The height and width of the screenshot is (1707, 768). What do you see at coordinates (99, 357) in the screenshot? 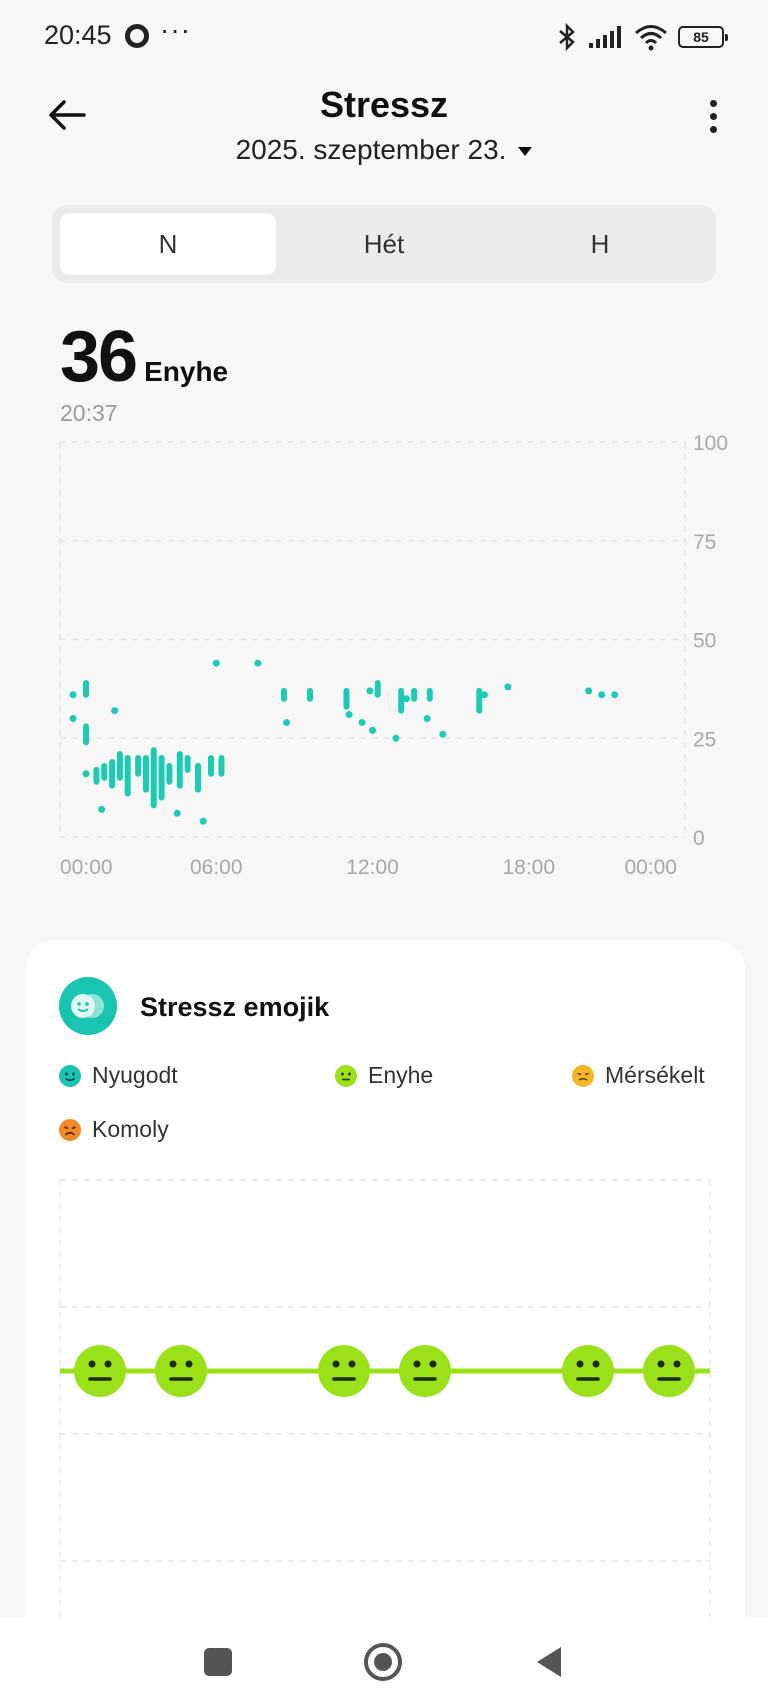
I see `stress-value: 36` at bounding box center [99, 357].